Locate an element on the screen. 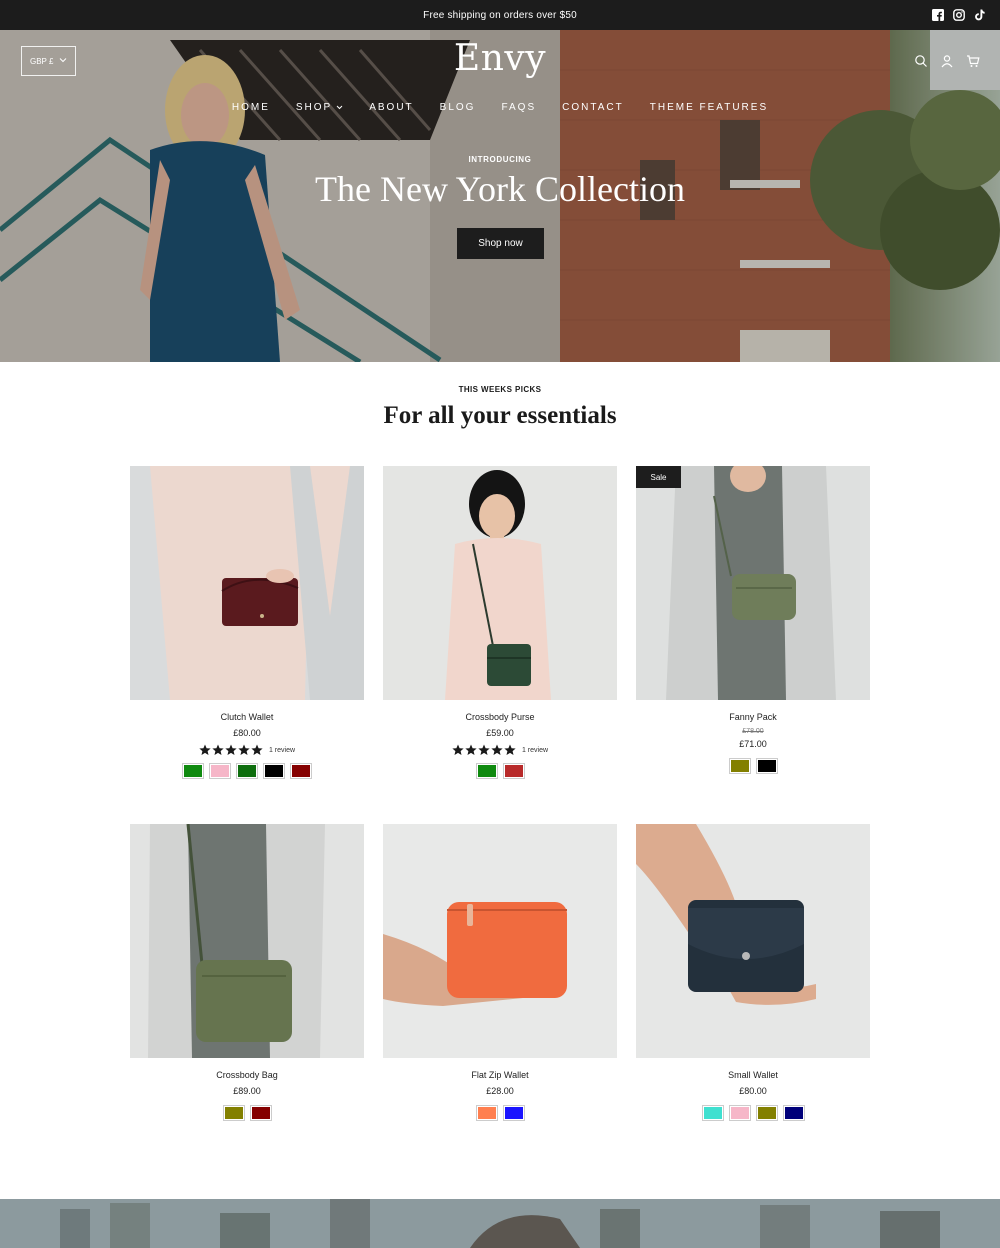 Image resolution: width=1000 pixels, height=1248 pixels. product-card: Clutch Wallet £80.00 1 review is located at coordinates (247, 622).